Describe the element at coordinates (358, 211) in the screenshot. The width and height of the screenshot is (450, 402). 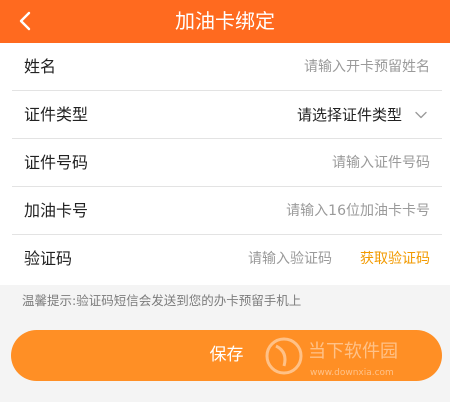
I see `card-number-input: 请输入16位加油卡卡号` at that location.